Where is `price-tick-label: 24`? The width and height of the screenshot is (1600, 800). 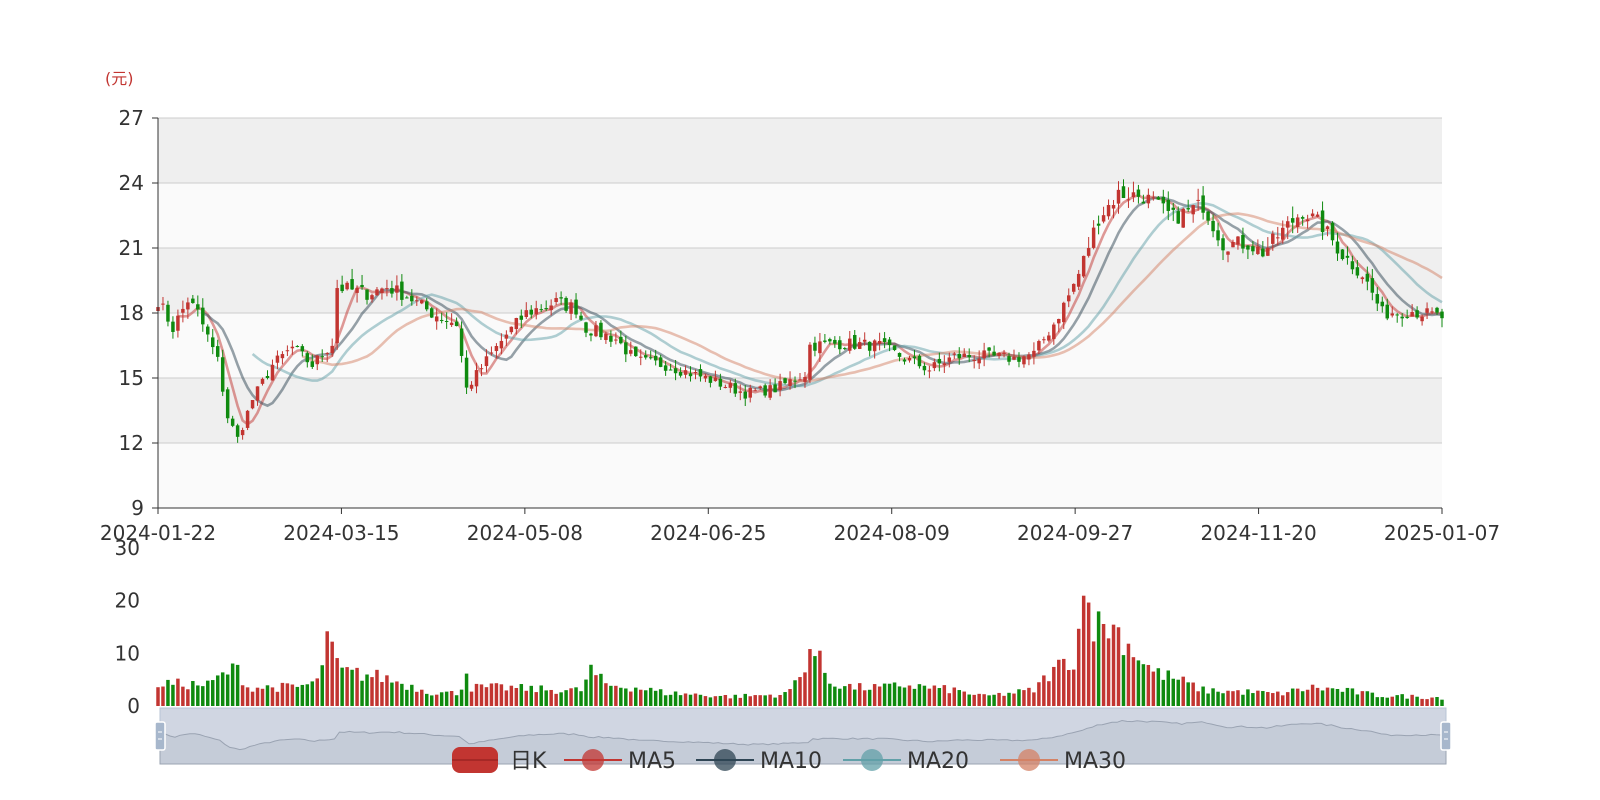 price-tick-label: 24 is located at coordinates (131, 183).